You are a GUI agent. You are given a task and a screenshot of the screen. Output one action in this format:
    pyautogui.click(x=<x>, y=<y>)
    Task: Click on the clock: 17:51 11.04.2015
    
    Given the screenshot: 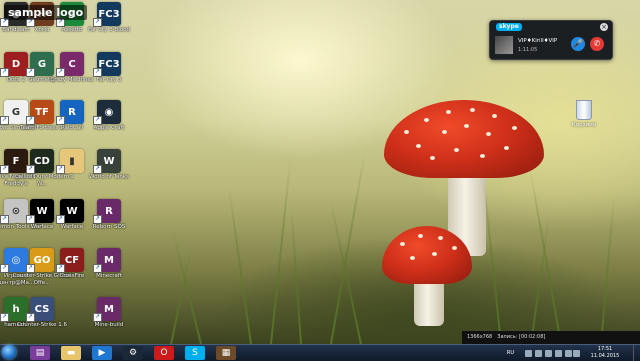 What is the action you would take?
    pyautogui.click(x=605, y=352)
    